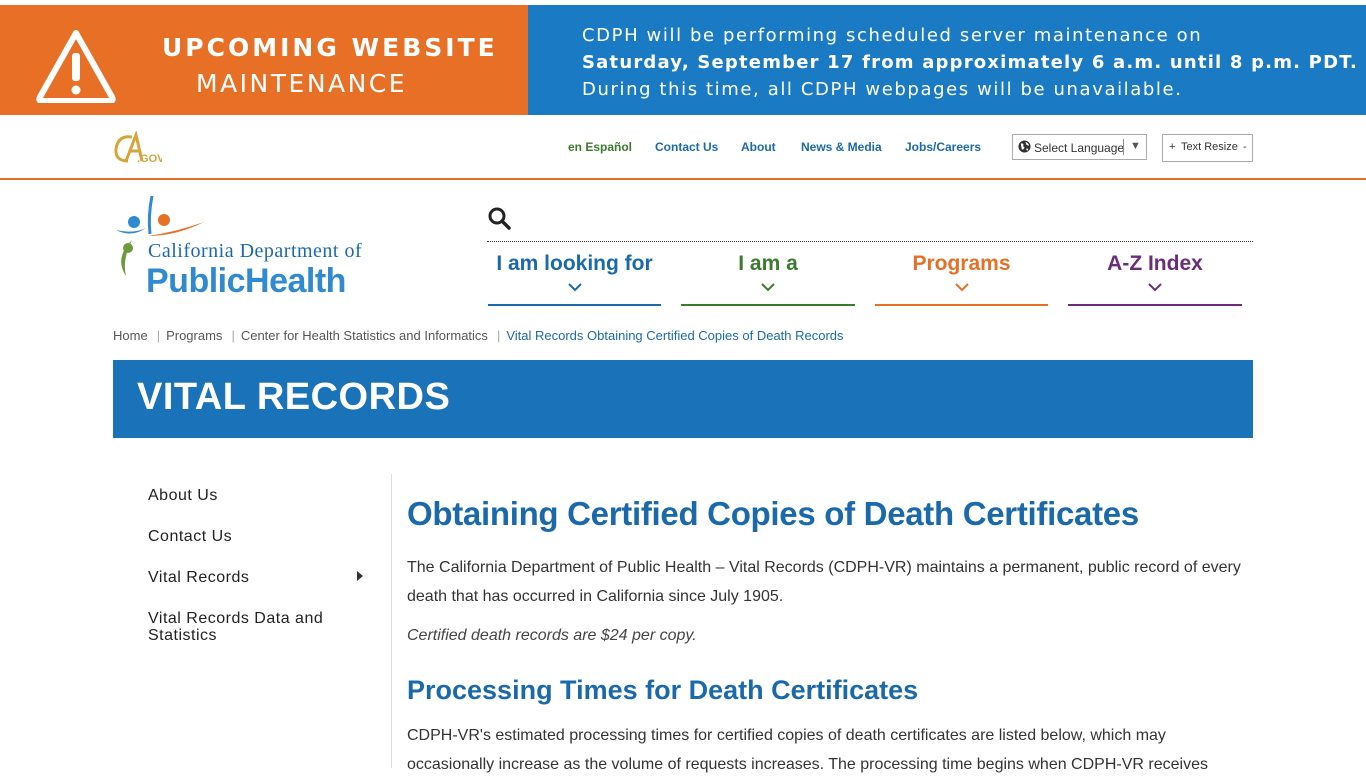  Describe the element at coordinates (76, 66) in the screenshot. I see `warning-icon` at that location.